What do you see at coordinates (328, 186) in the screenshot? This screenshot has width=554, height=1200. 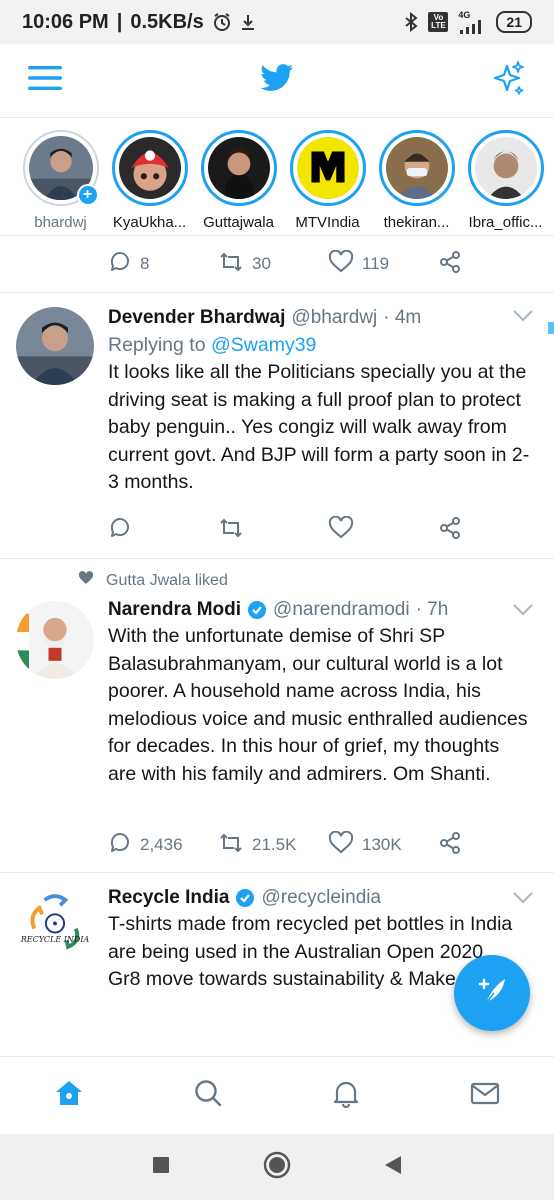 I see `svg-text: tv` at bounding box center [328, 186].